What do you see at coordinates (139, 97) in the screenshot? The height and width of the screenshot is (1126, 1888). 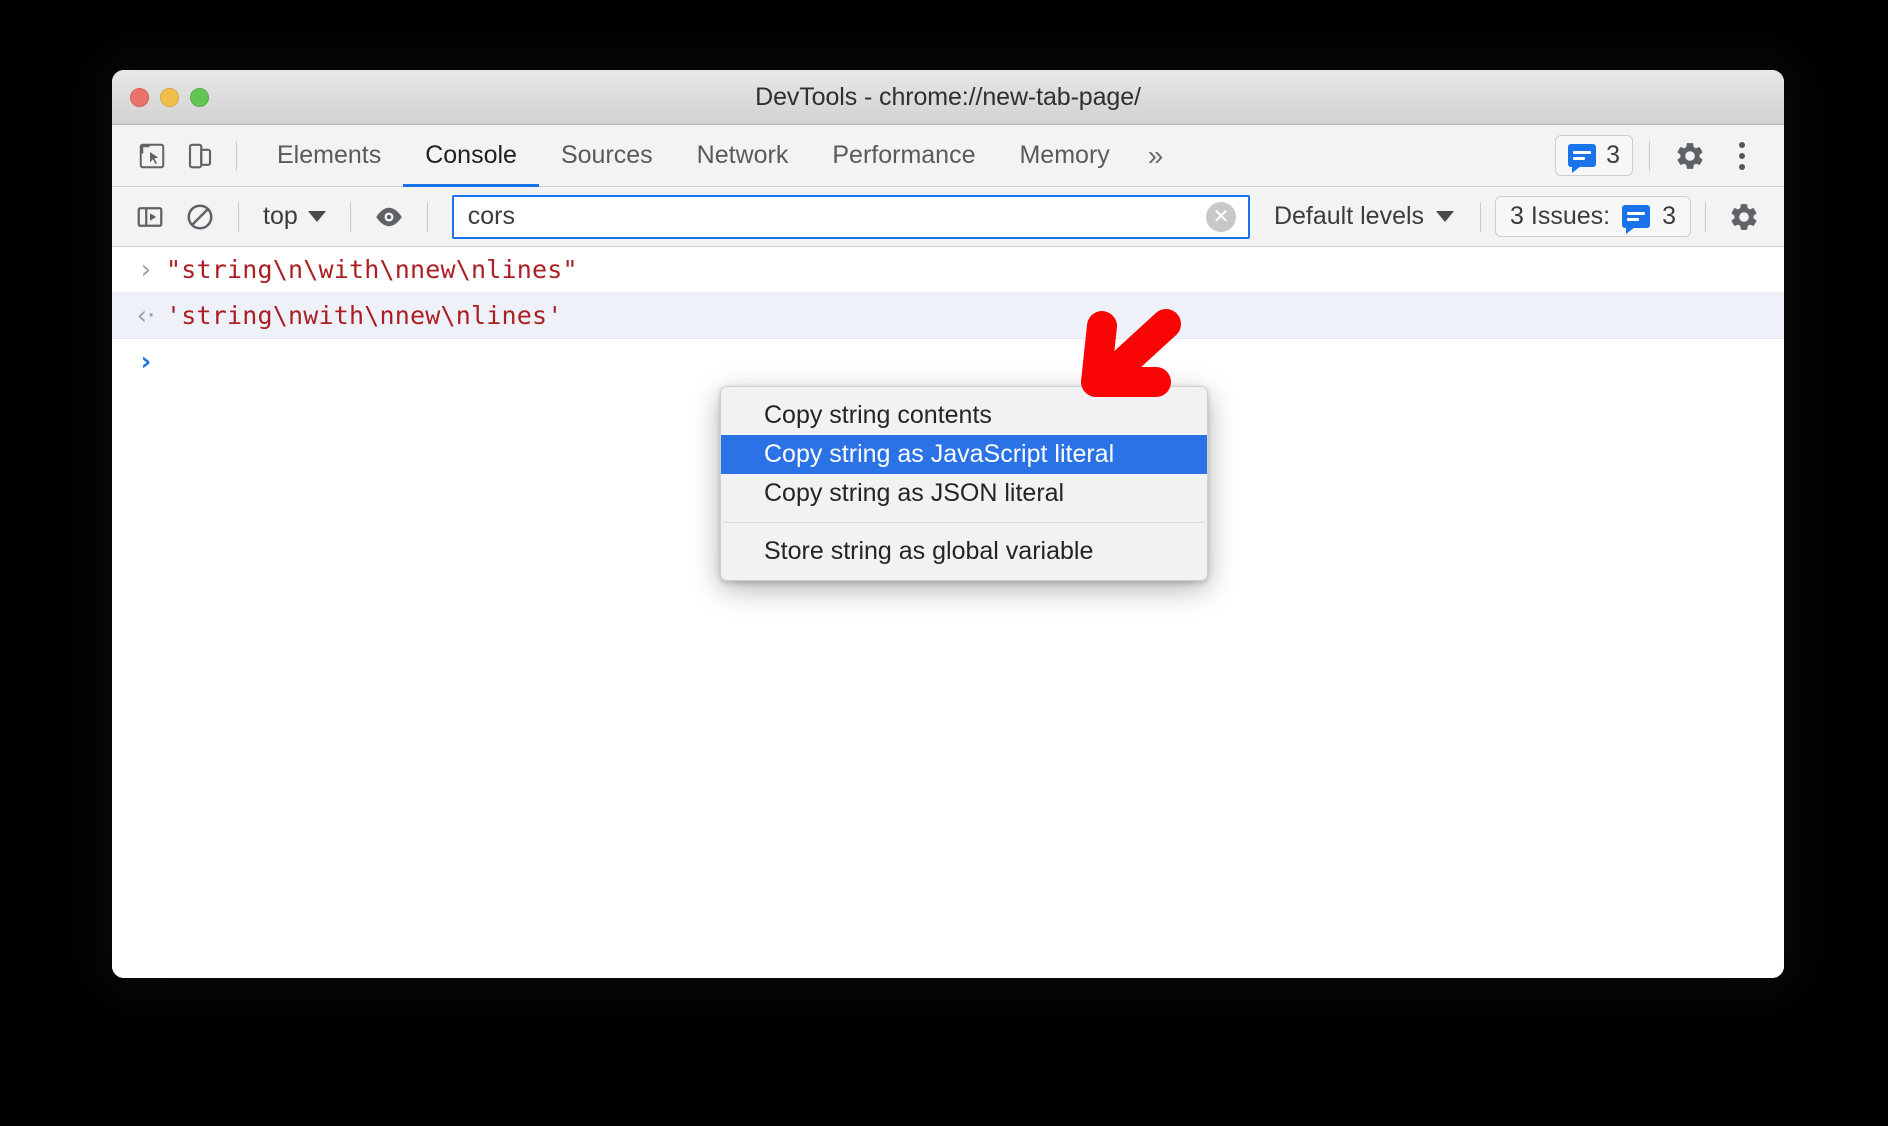 I see `close-button` at bounding box center [139, 97].